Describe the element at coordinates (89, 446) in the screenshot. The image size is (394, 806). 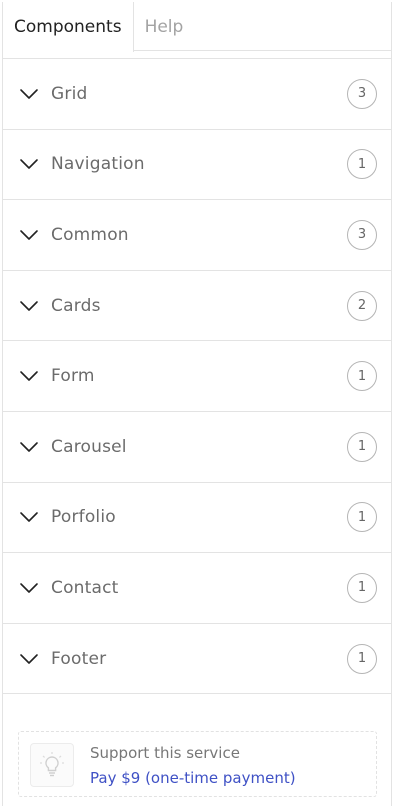
I see `section-label: Carousel` at that location.